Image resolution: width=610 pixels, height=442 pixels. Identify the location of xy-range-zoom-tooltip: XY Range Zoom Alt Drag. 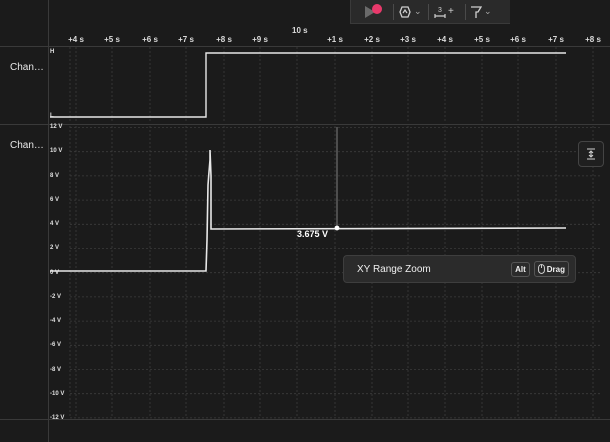
(459, 269).